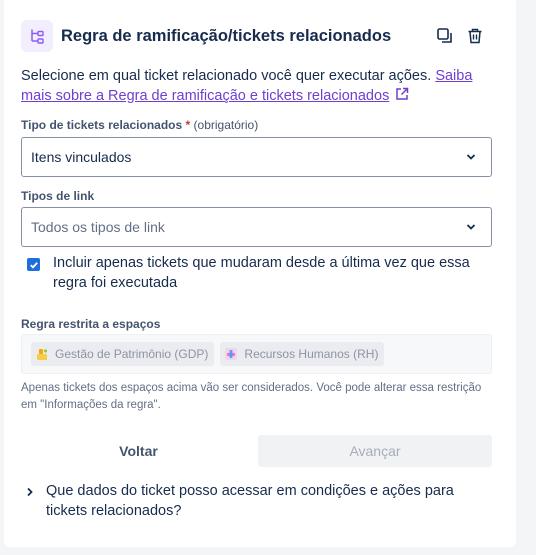  What do you see at coordinates (42, 354) in the screenshot?
I see `space-gdp-icon` at bounding box center [42, 354].